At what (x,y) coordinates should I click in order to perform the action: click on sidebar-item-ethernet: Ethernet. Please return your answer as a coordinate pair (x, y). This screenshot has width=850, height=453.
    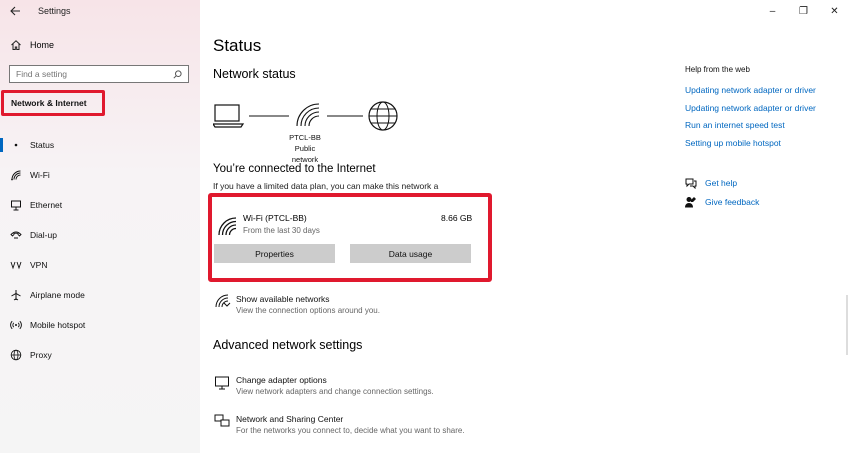
    Looking at the image, I should click on (100, 205).